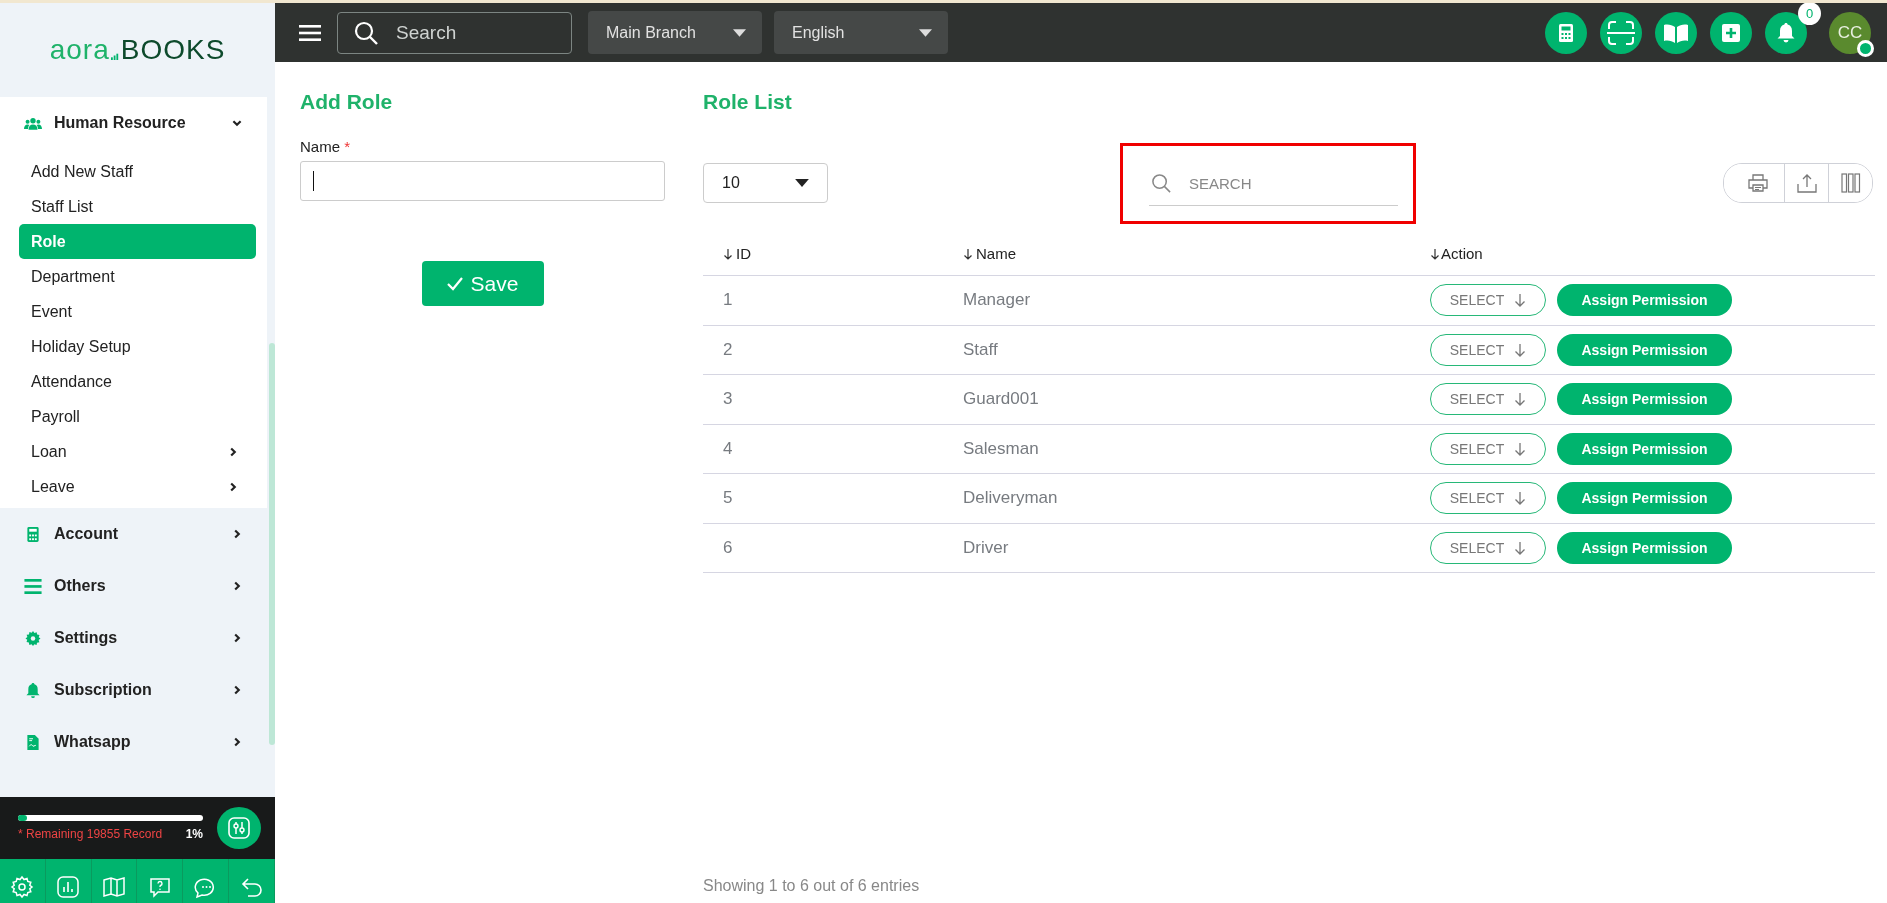 This screenshot has width=1887, height=903. Describe the element at coordinates (1010, 498) in the screenshot. I see `table-cell: Deliveryman` at that location.